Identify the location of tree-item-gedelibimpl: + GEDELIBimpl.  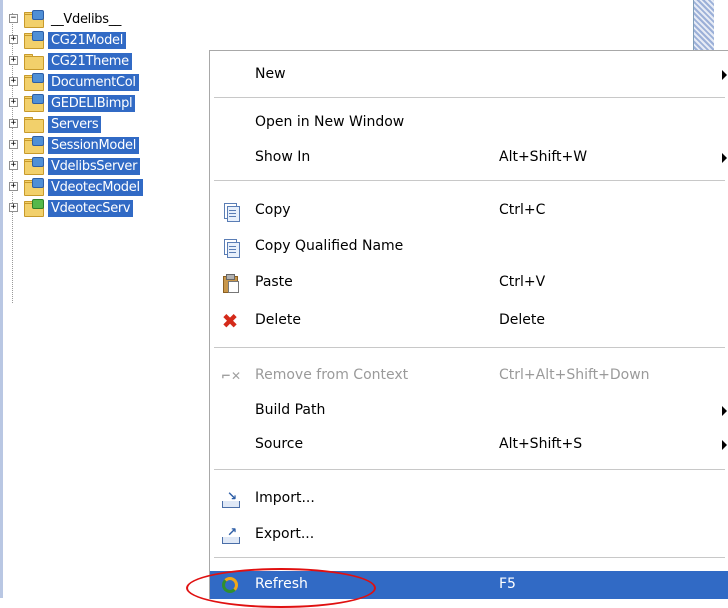
(72, 103).